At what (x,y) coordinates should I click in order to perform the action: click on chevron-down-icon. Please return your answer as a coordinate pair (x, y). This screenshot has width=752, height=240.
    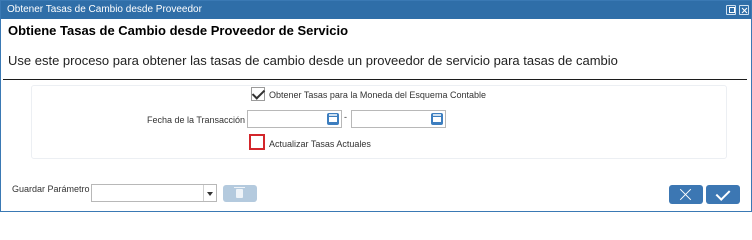
    Looking at the image, I should click on (209, 193).